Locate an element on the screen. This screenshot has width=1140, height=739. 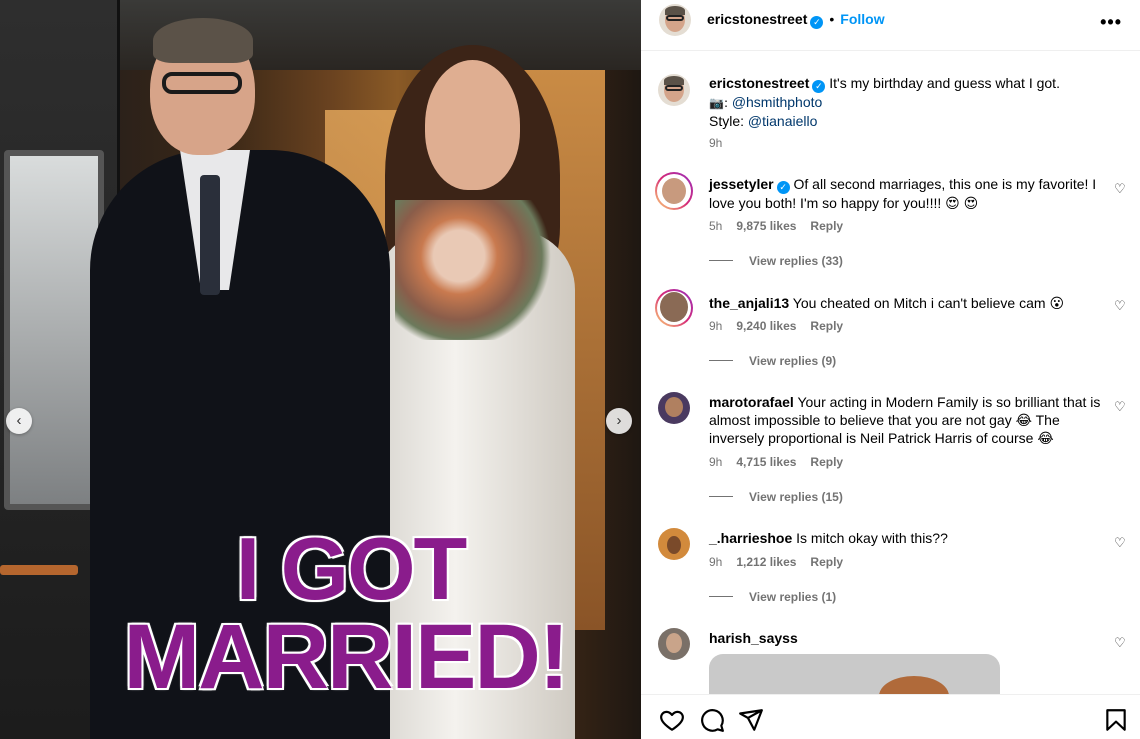
image-bride-face is located at coordinates (472, 125).